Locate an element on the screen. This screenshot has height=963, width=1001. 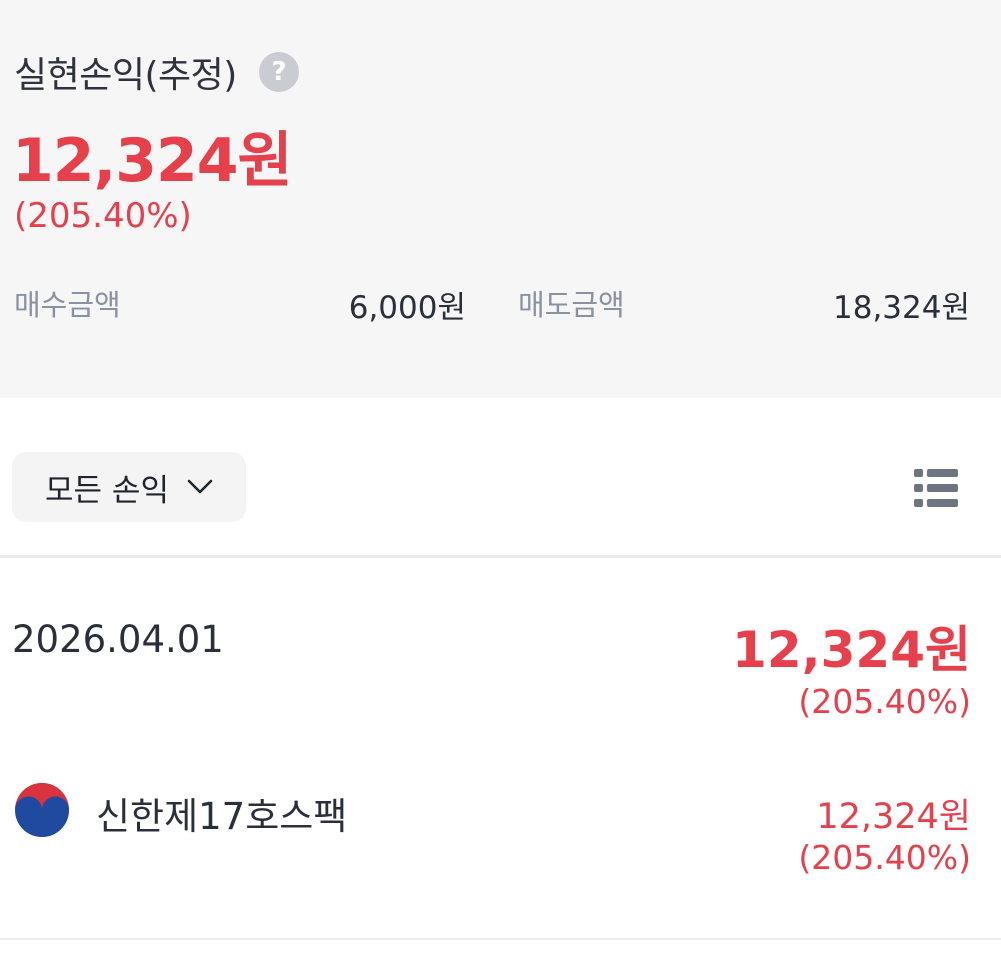
total-profit-rate: (205.40%) is located at coordinates (103, 216).